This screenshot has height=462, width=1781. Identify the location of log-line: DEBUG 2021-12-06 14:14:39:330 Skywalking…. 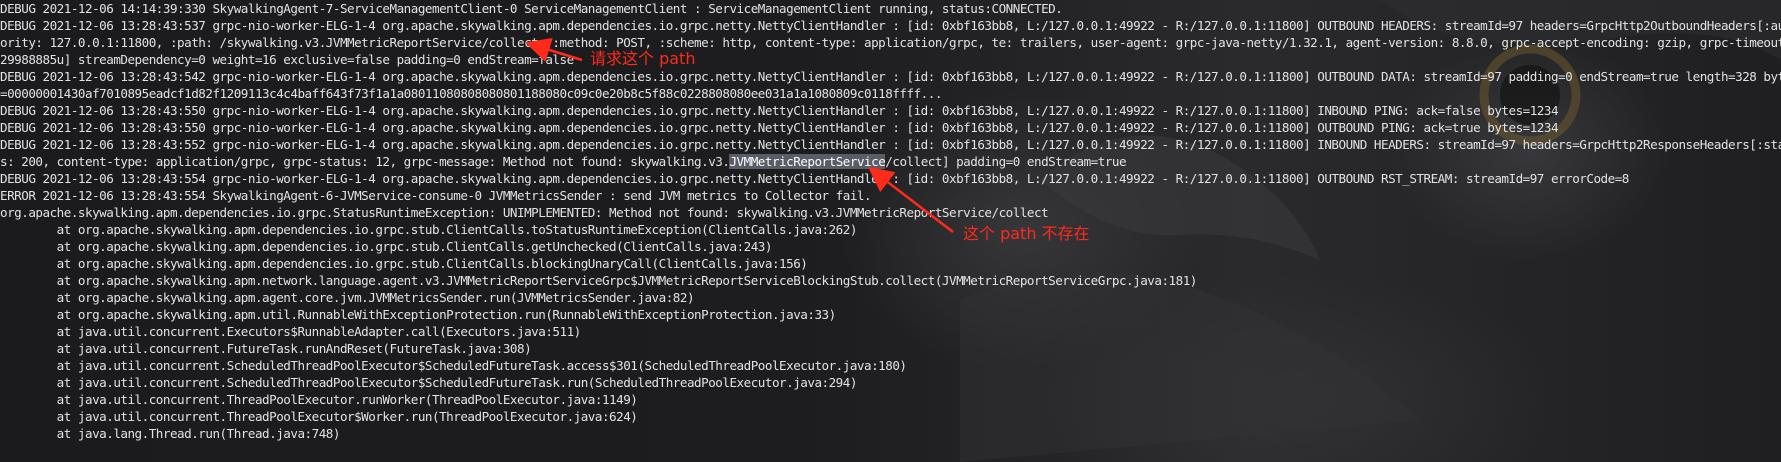
(531, 8).